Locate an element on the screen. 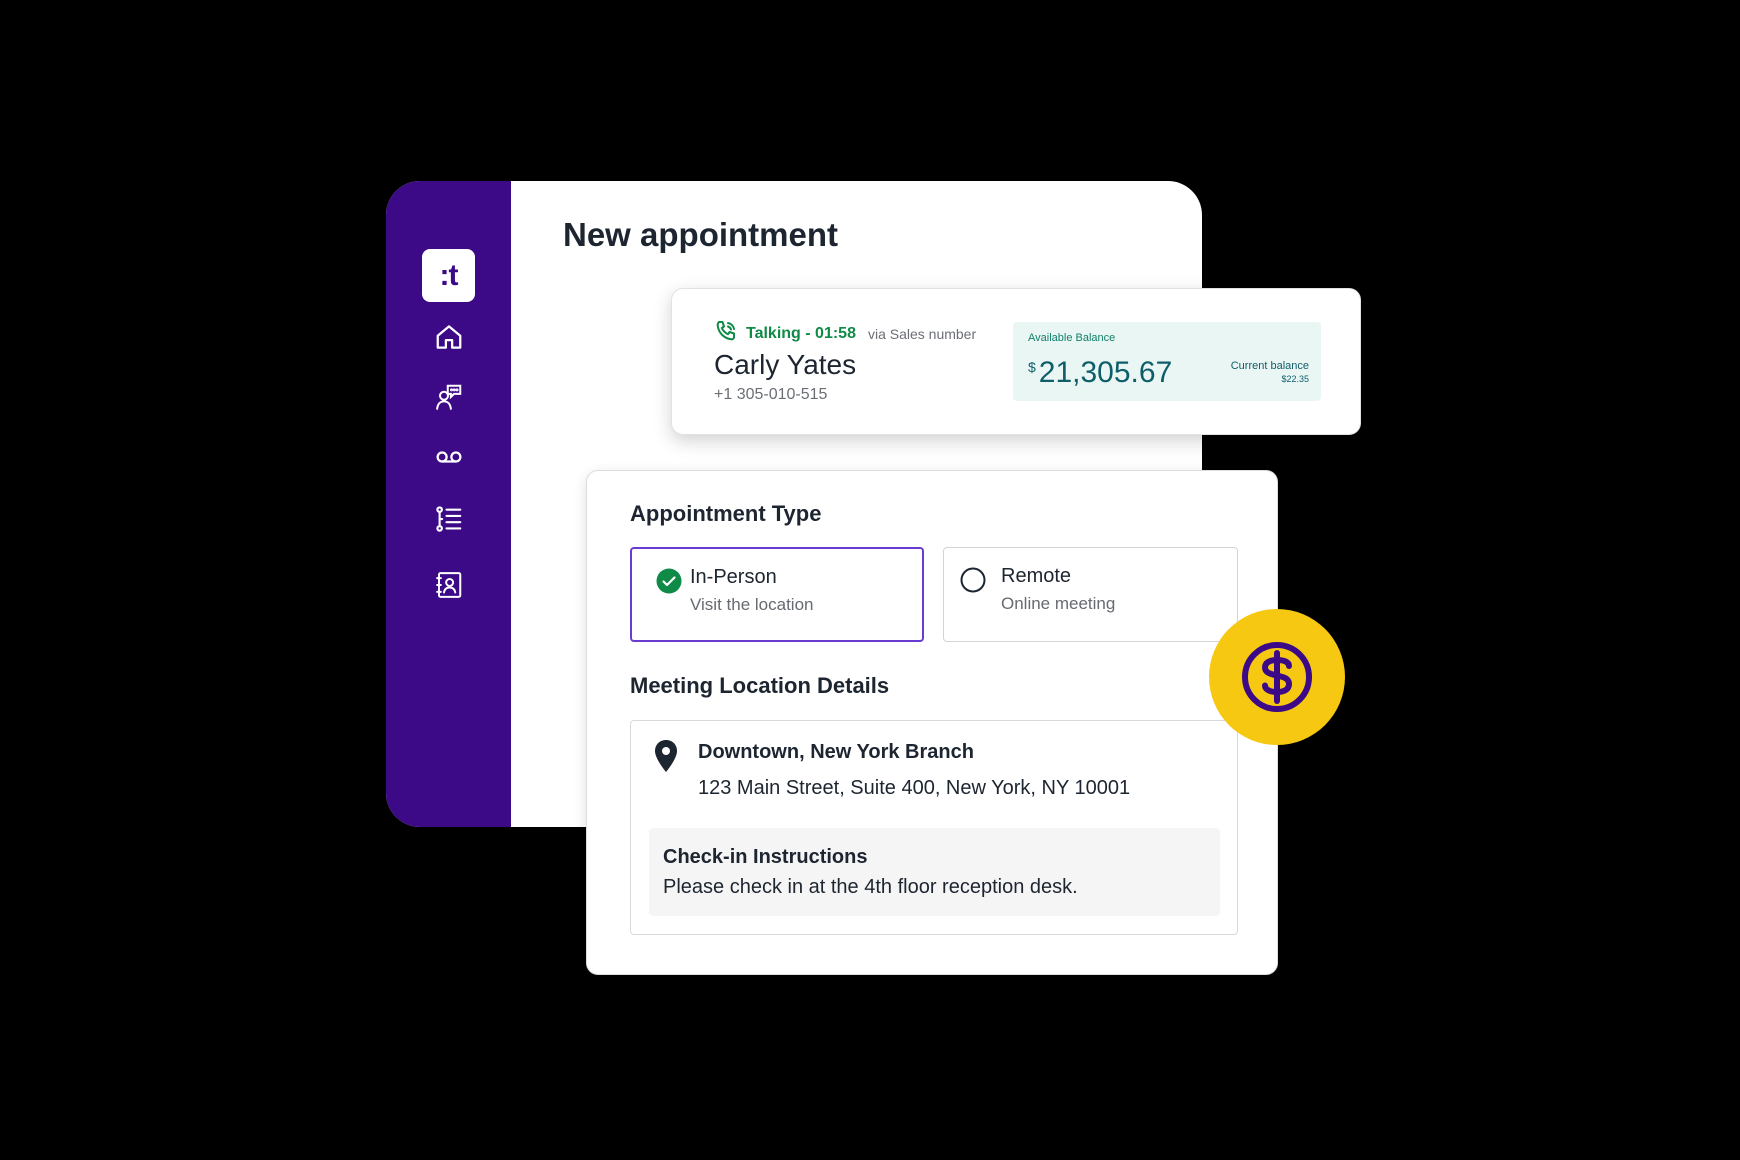 This screenshot has height=1160, width=1740. radio-empty-icon is located at coordinates (973, 580).